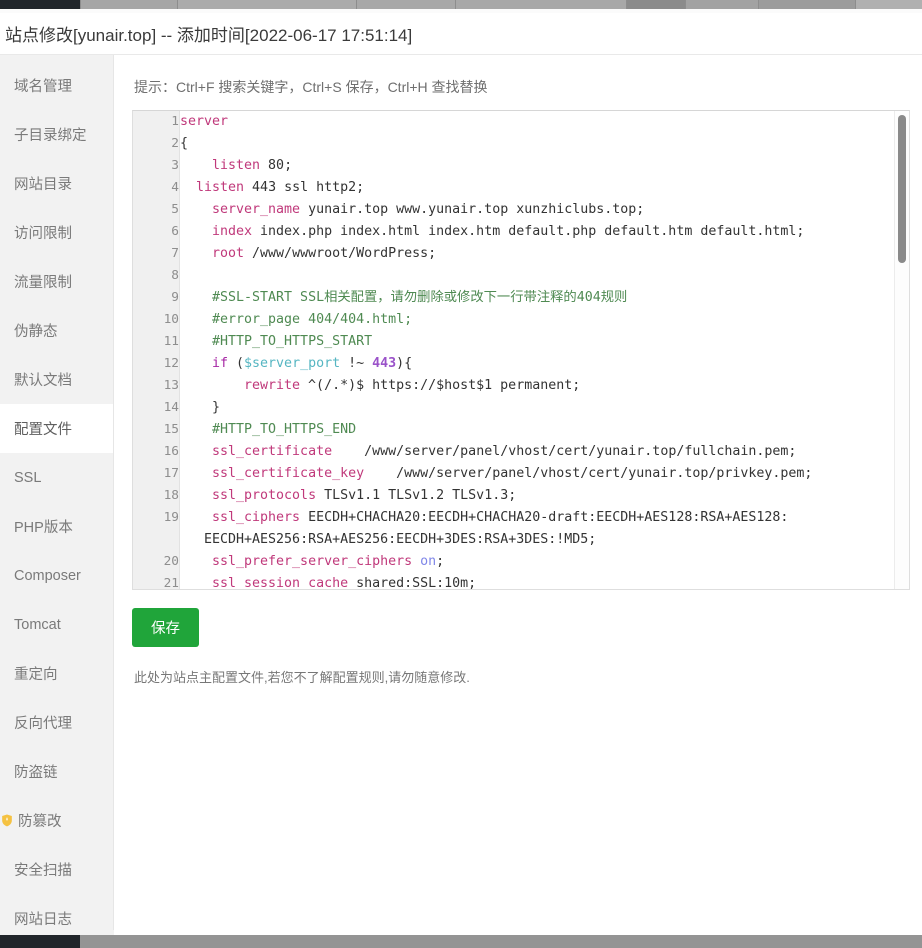 The image size is (922, 948). I want to click on sidebar-item-2: 子目录绑定, so click(56, 134).